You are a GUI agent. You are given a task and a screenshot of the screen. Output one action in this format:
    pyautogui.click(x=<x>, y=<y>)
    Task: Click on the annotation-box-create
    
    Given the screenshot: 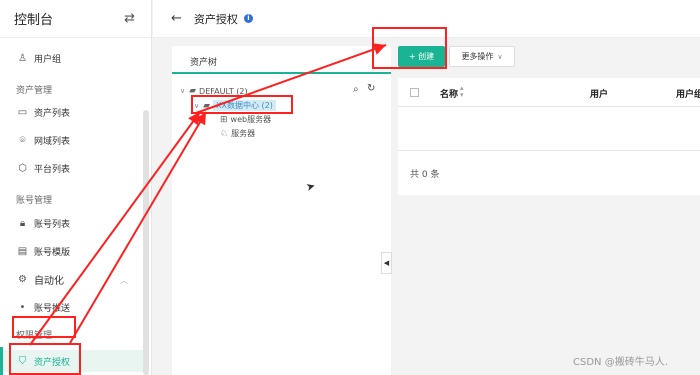 What is the action you would take?
    pyautogui.click(x=409, y=48)
    